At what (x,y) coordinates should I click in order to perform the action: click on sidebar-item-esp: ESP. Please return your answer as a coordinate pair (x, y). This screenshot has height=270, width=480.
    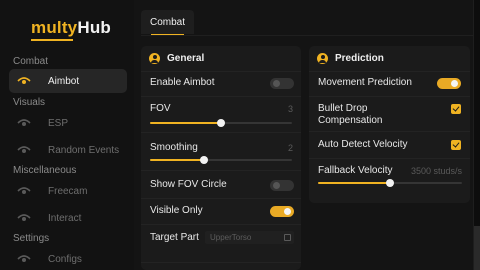
    Looking at the image, I should click on (68, 123).